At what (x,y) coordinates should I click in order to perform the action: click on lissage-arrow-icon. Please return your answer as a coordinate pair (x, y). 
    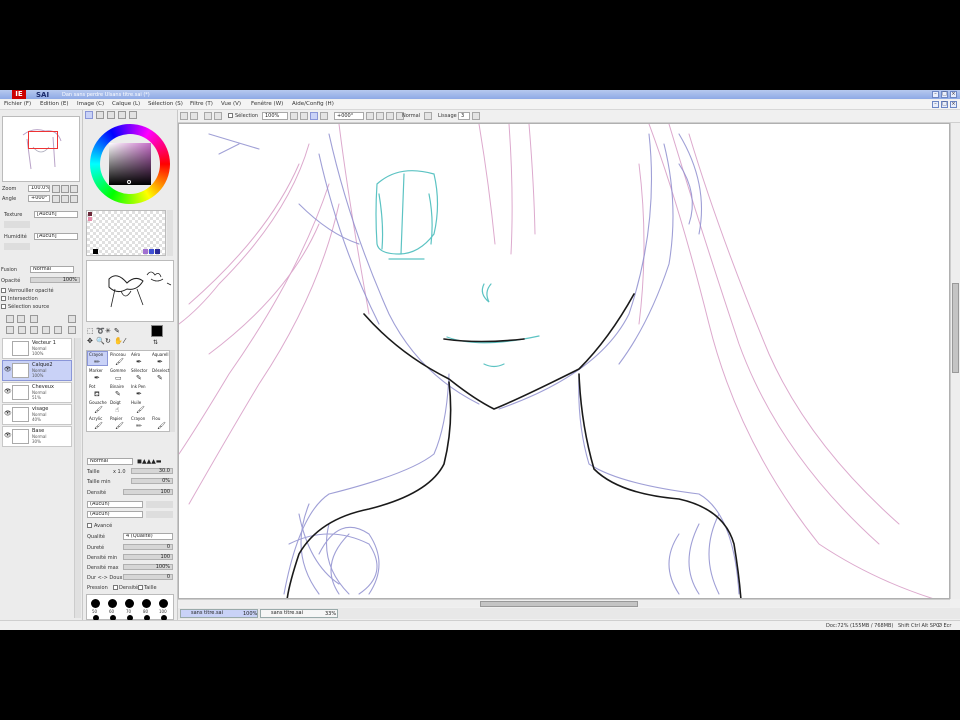
    Looking at the image, I should click on (476, 116).